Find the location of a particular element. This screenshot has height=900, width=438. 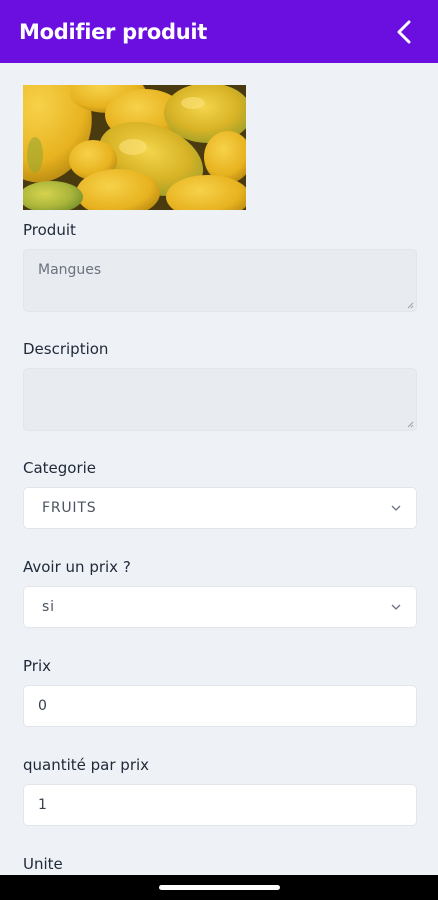

home-indicator is located at coordinates (219, 887).